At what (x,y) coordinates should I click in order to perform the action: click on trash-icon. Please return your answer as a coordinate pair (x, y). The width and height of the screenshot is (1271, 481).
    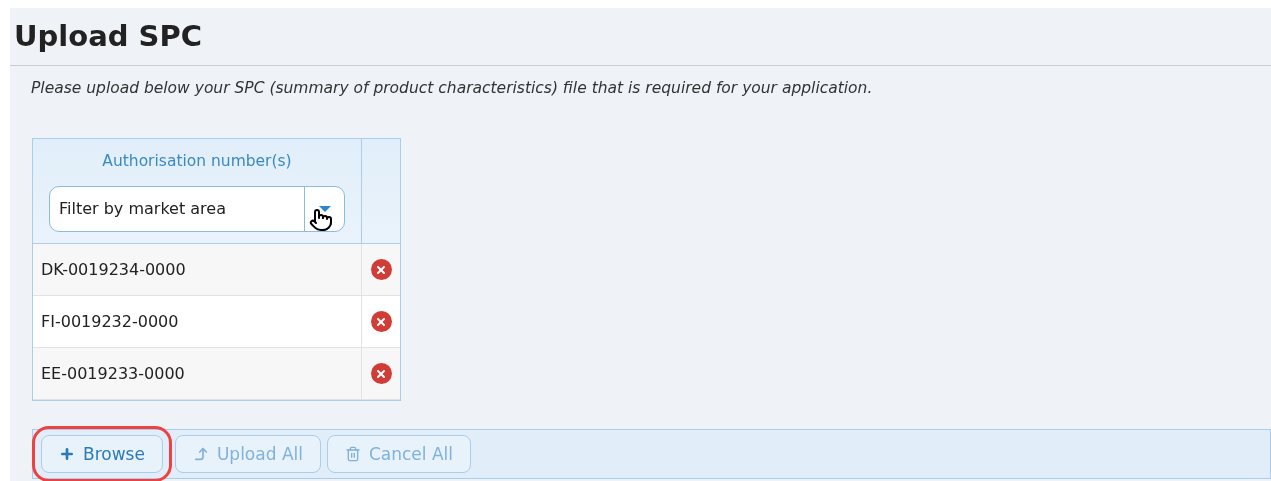
    Looking at the image, I should click on (352, 454).